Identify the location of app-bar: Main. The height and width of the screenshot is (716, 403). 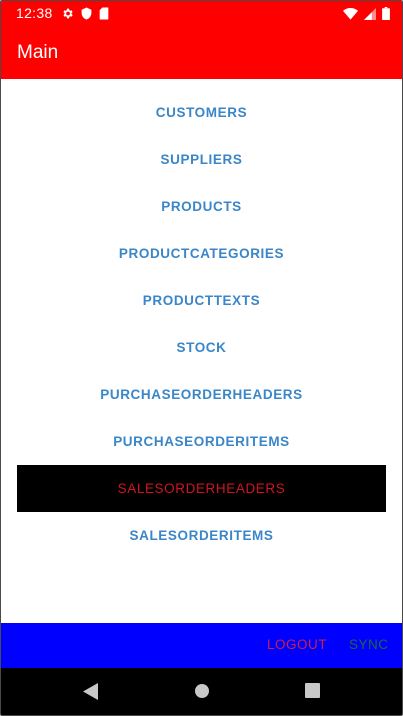
(201, 53).